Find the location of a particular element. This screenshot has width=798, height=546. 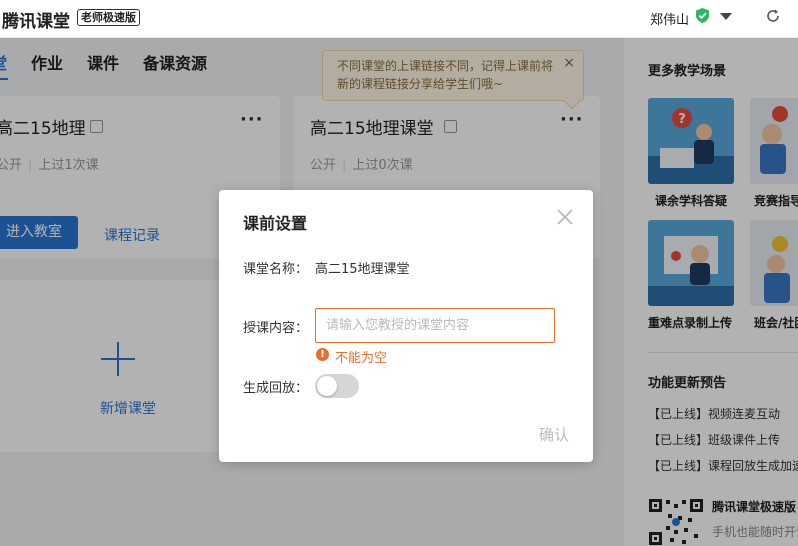

user-name: 郑伟山 is located at coordinates (669, 18).